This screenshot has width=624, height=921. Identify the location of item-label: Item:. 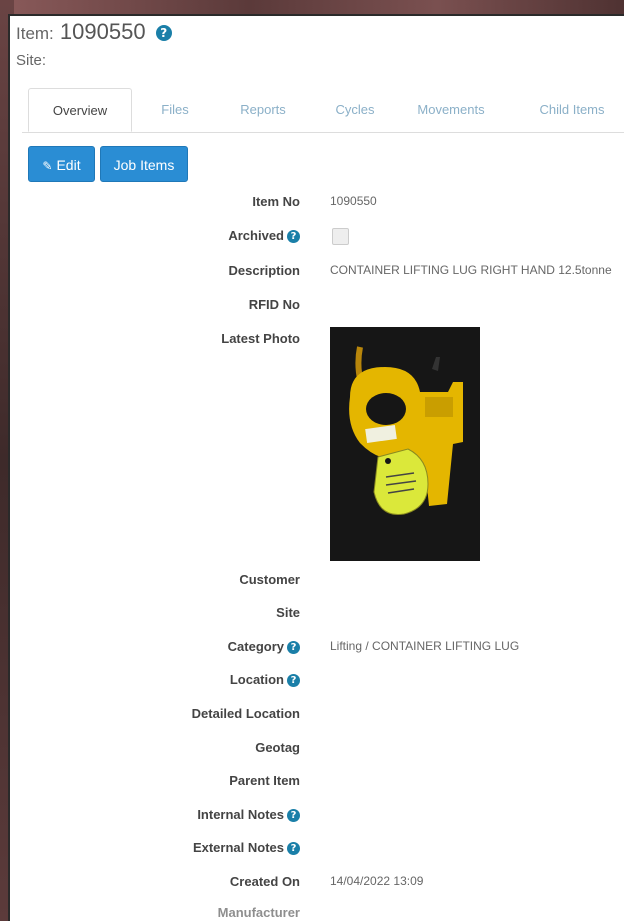
(35, 33).